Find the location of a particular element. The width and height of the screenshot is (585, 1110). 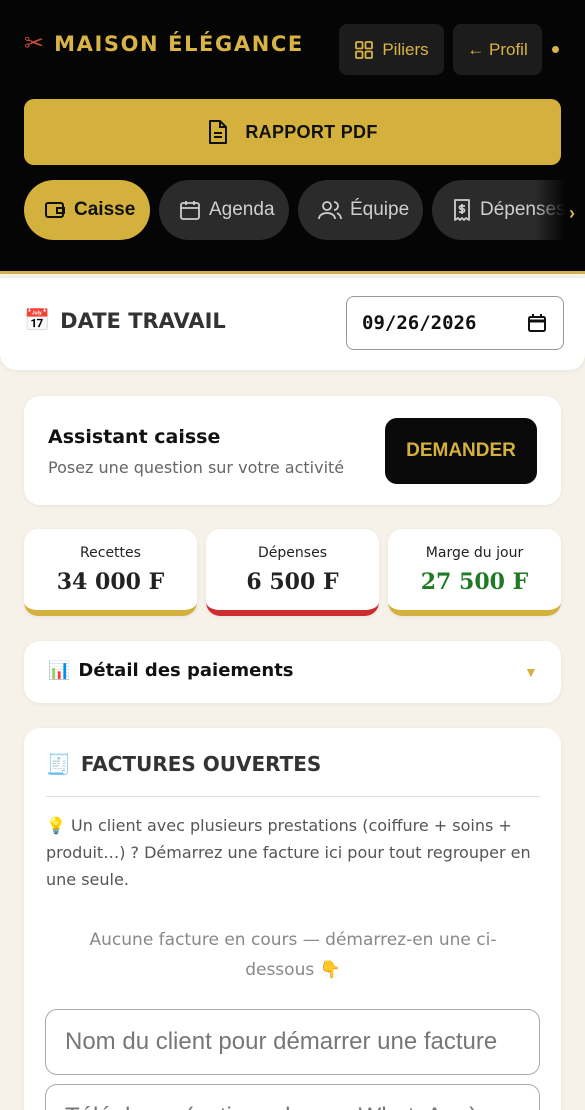

tab-bar: Caisse Agenda Équipe Dépenses is located at coordinates (292, 211).